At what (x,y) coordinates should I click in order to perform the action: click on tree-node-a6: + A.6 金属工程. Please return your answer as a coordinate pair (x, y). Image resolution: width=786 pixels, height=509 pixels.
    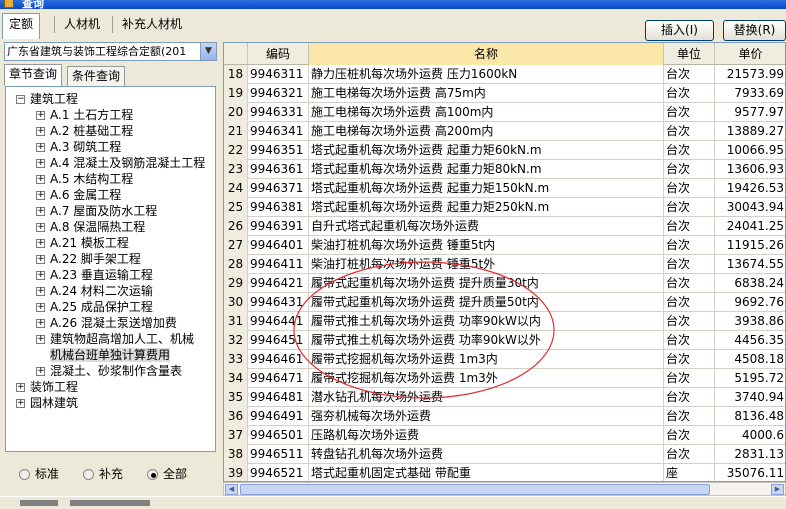
    Looking at the image, I should click on (78, 195).